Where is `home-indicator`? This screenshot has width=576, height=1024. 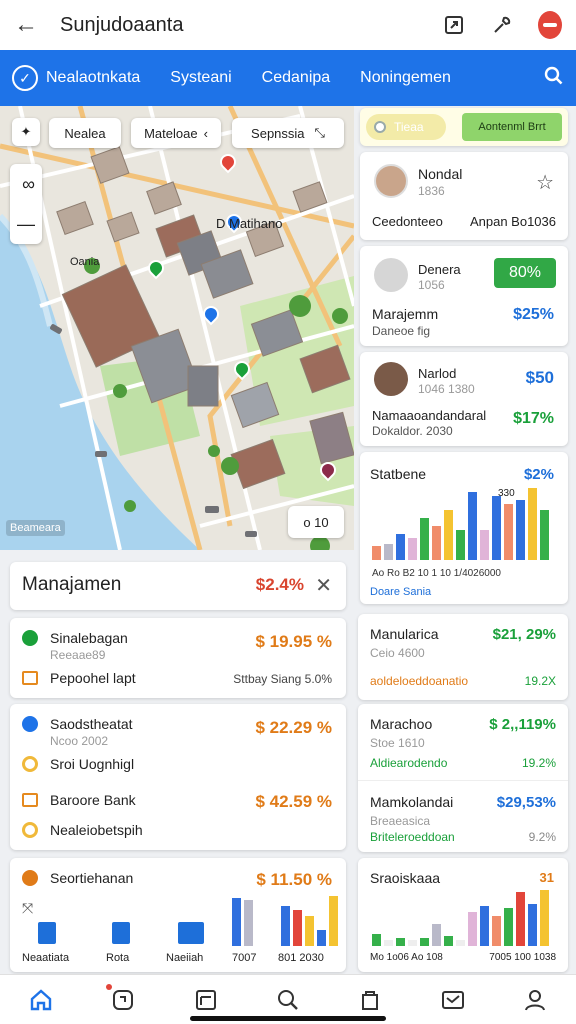
home-indicator is located at coordinates (288, 1018).